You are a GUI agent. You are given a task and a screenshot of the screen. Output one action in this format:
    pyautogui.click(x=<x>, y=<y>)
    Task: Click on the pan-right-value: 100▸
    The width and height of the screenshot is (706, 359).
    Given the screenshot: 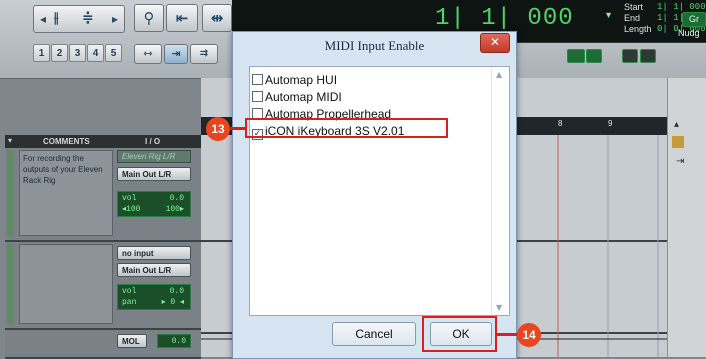 What is the action you would take?
    pyautogui.click(x=175, y=209)
    